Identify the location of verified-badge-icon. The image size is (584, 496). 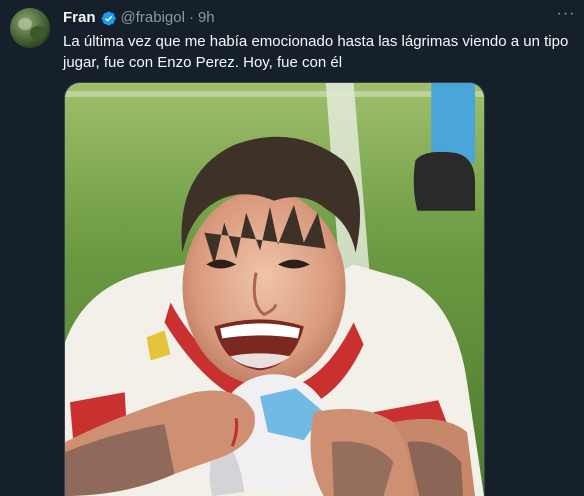
(108, 18).